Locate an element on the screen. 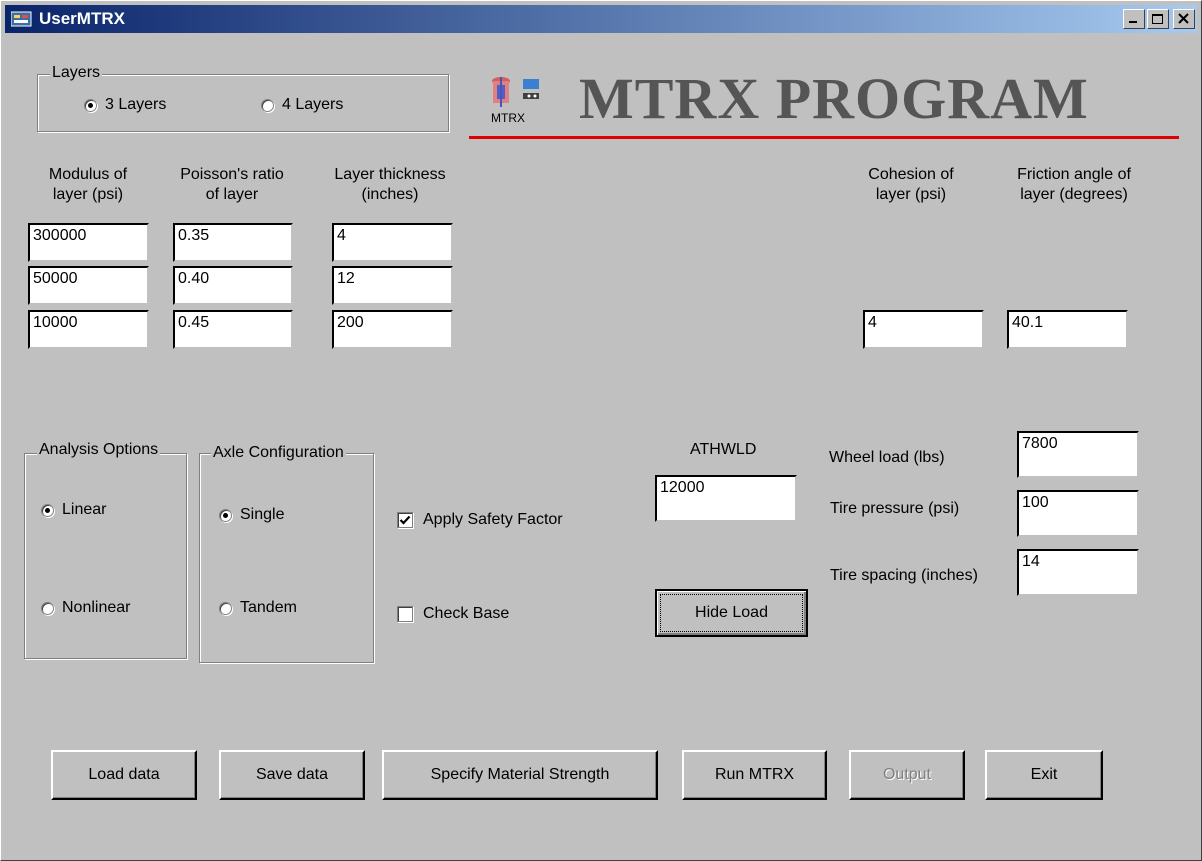 The height and width of the screenshot is (861, 1202). title-bar: UserMTRX is located at coordinates (601, 19).